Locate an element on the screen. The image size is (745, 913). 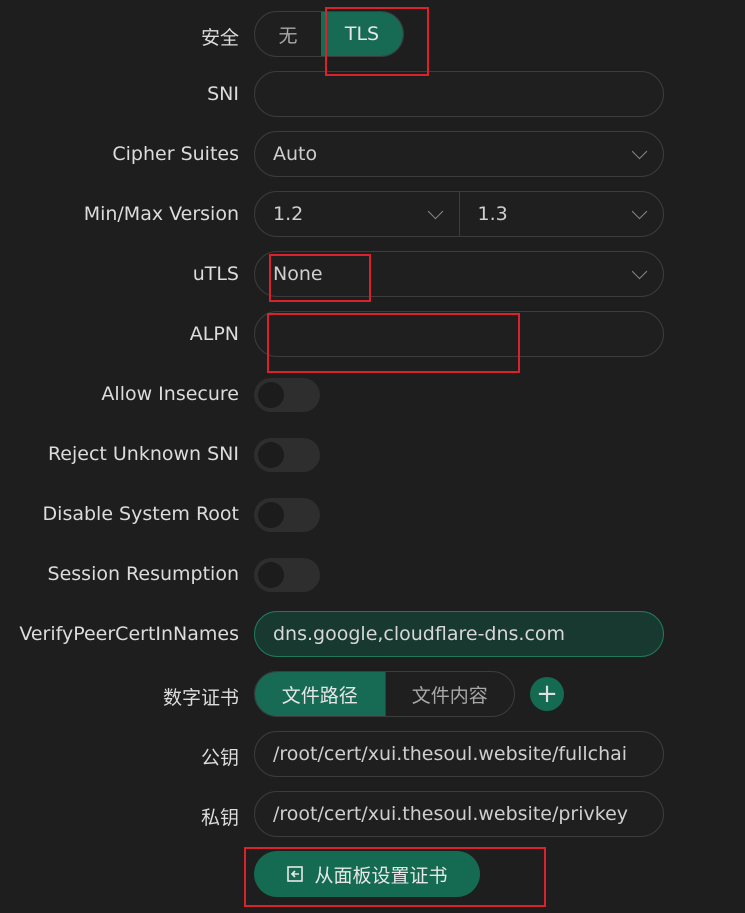
security-segmented: 无 TLS is located at coordinates (329, 34).